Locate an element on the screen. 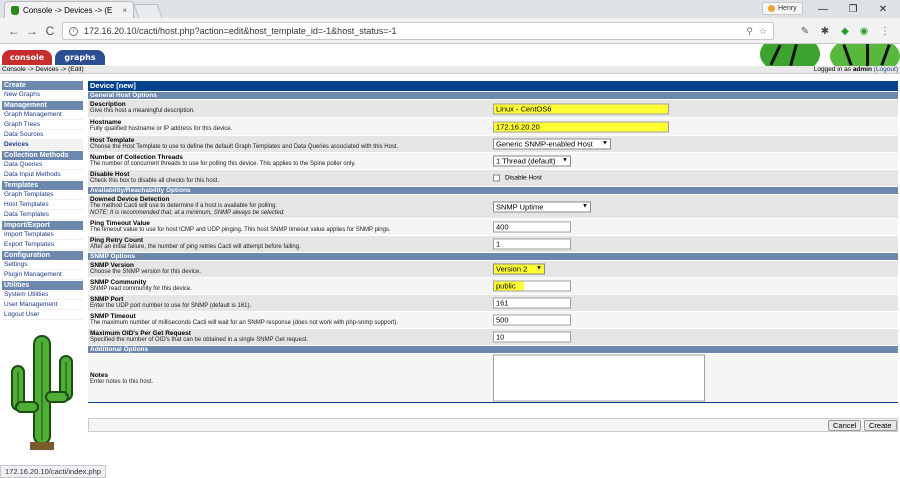 The width and height of the screenshot is (900, 478). logout-link: (Logout) is located at coordinates (886, 69).